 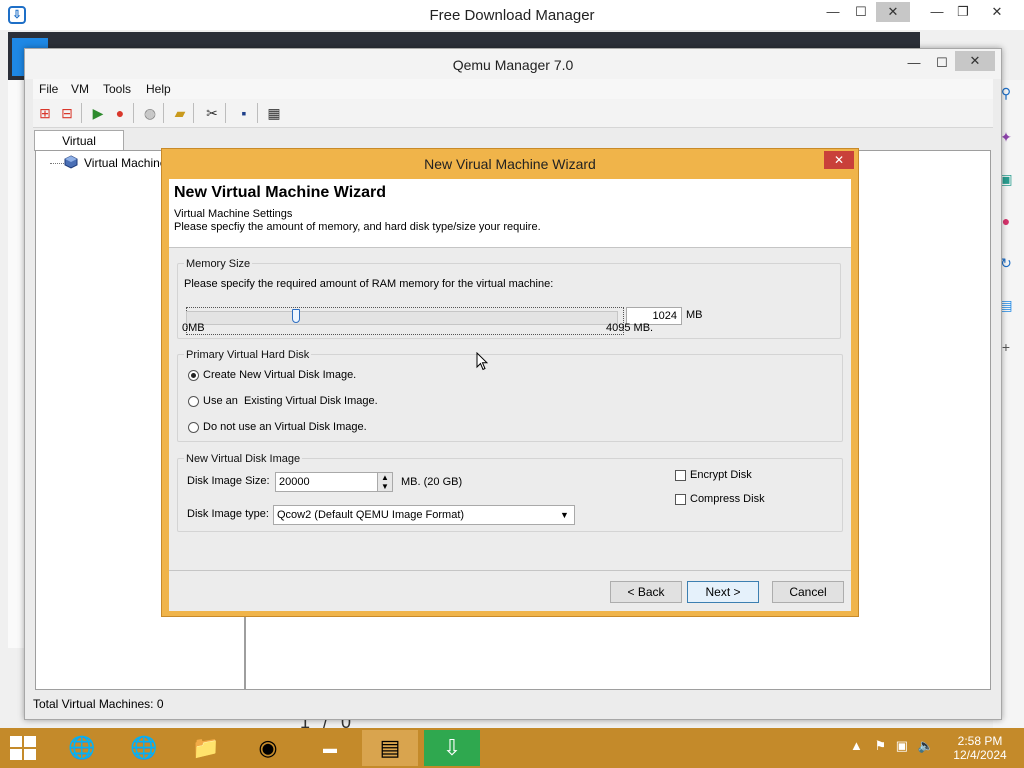 I want to click on fdm-title-bar: ⇩ Free Download Manager — ☐ ✕ — ❐ ✕, so click(x=512, y=15).